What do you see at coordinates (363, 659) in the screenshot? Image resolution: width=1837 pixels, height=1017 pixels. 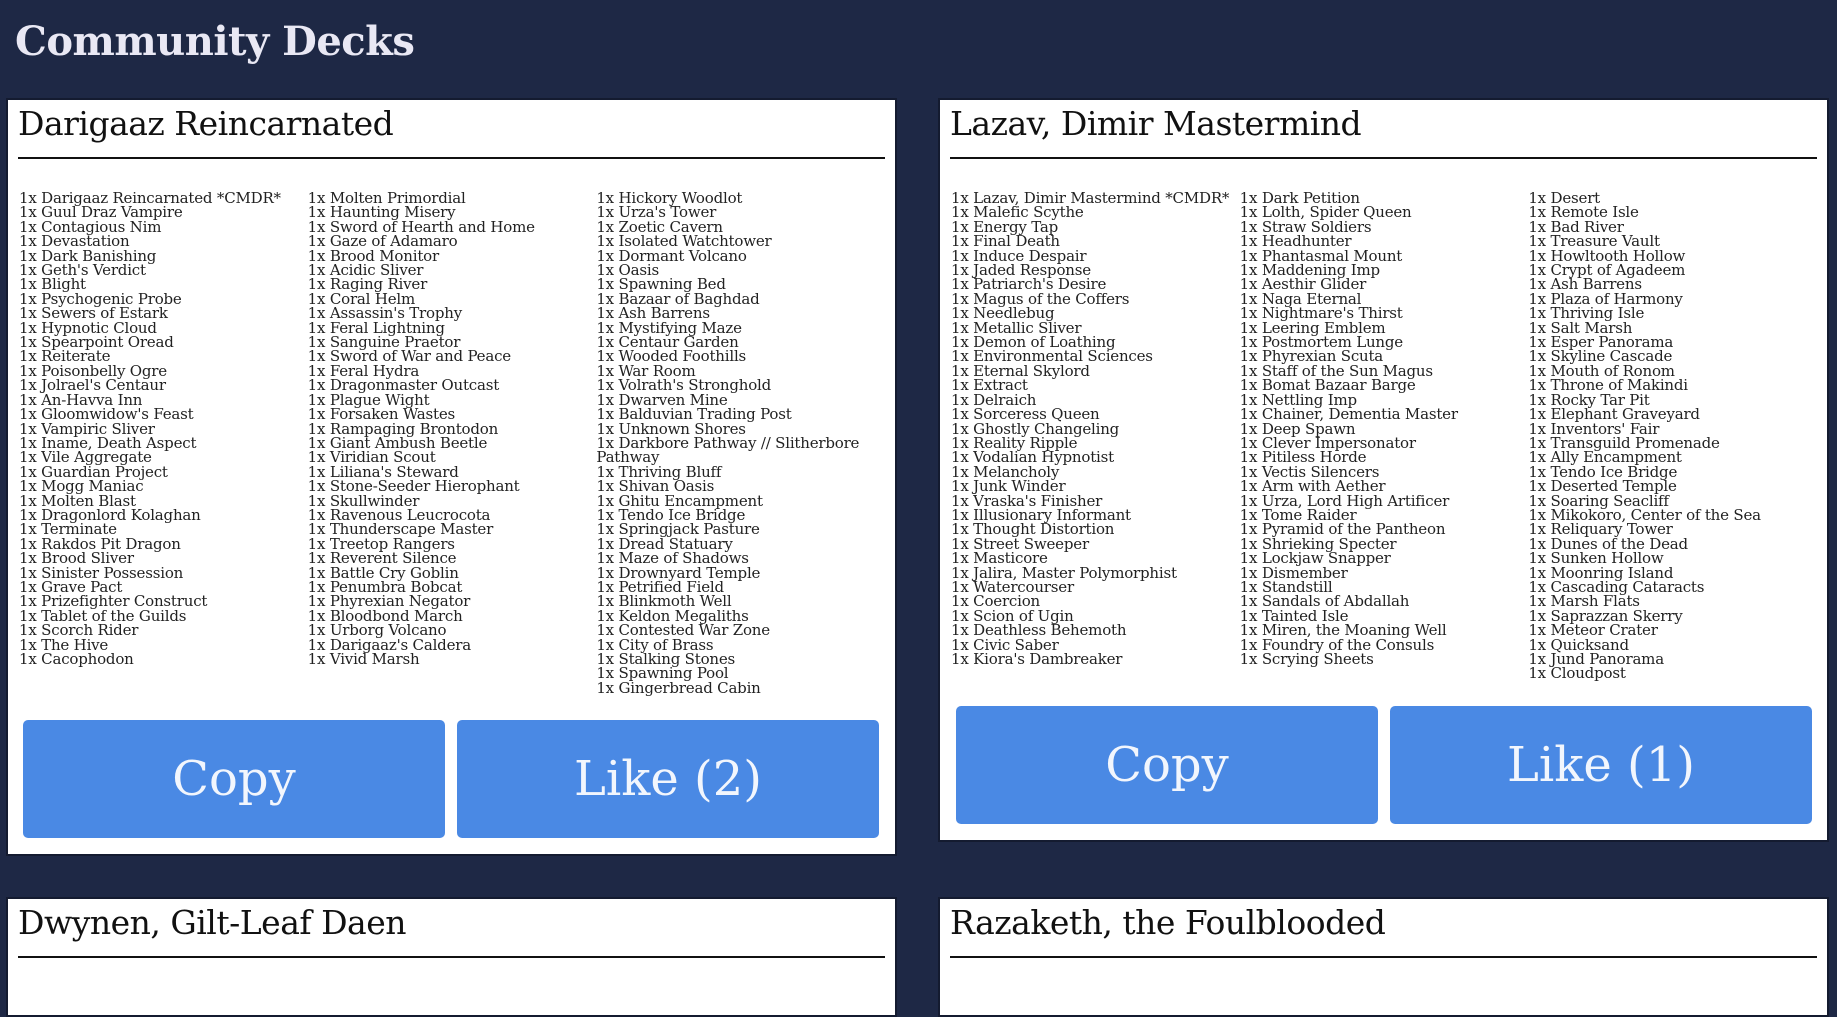 I see `card-entry: 1x Vivid Marsh` at bounding box center [363, 659].